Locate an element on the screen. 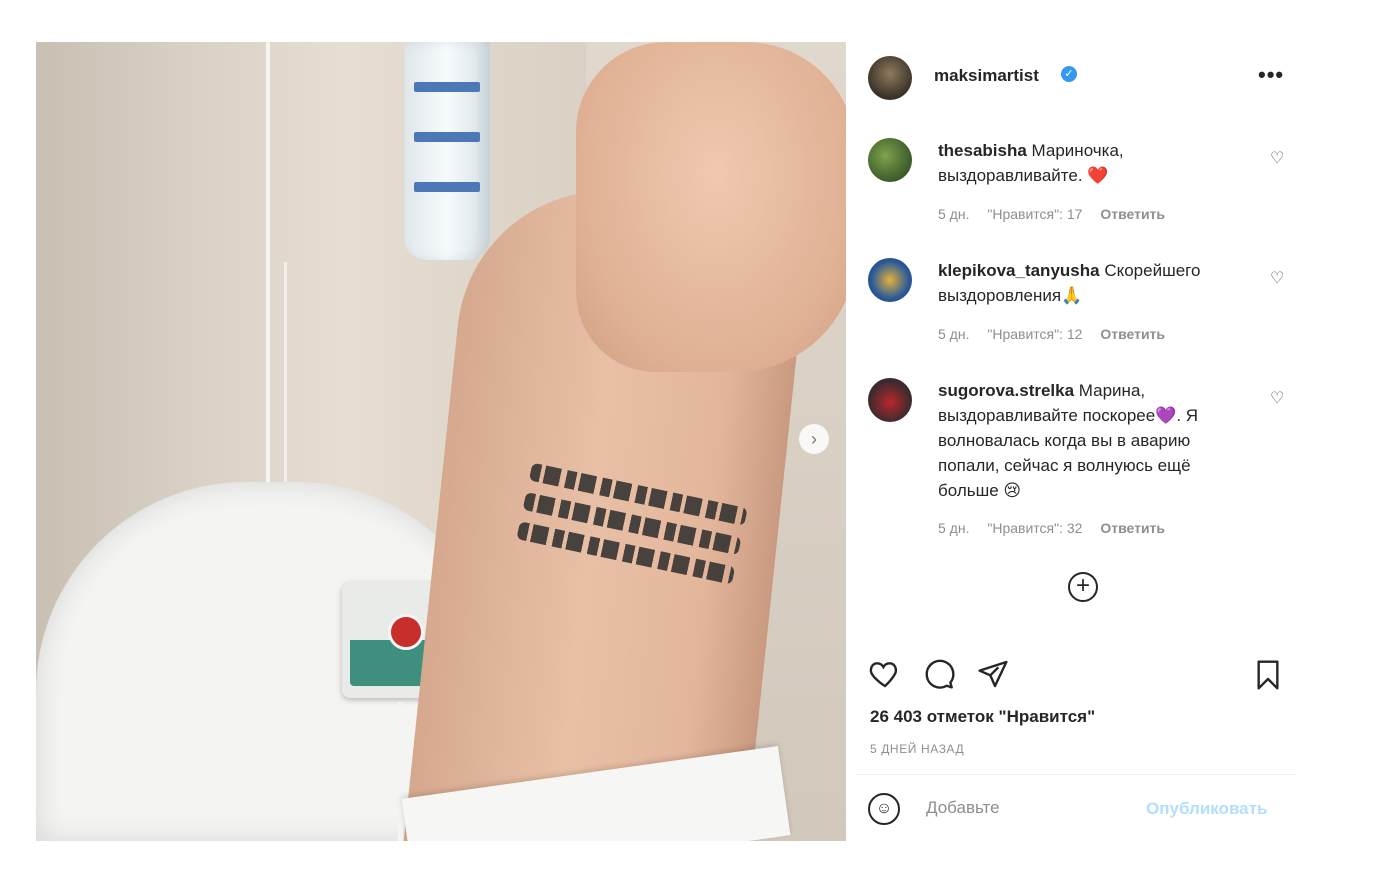  divider is located at coordinates (1076, 774).